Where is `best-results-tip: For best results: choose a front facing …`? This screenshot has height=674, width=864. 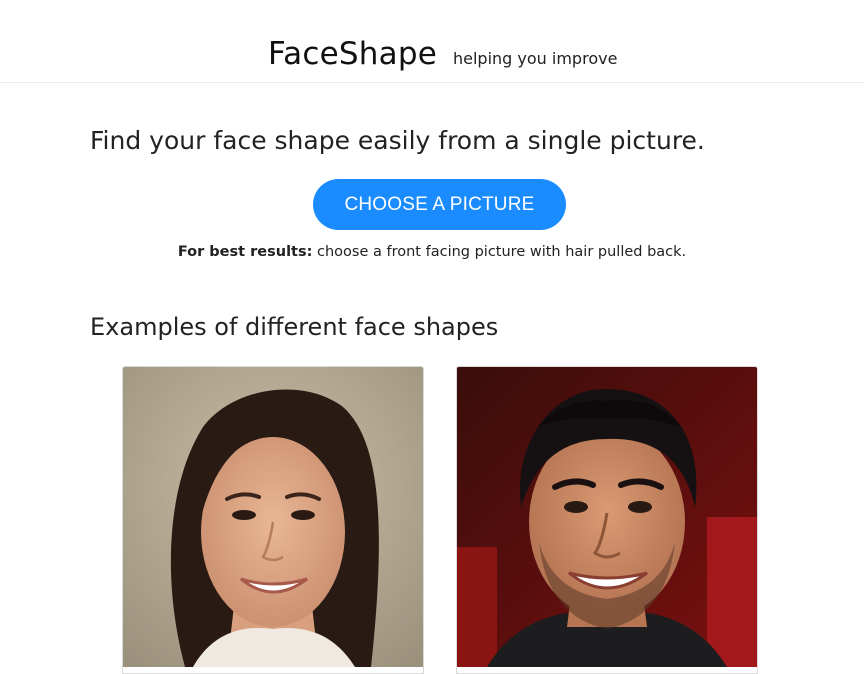
best-results-tip: For best results: choose a front facing … is located at coordinates (432, 252).